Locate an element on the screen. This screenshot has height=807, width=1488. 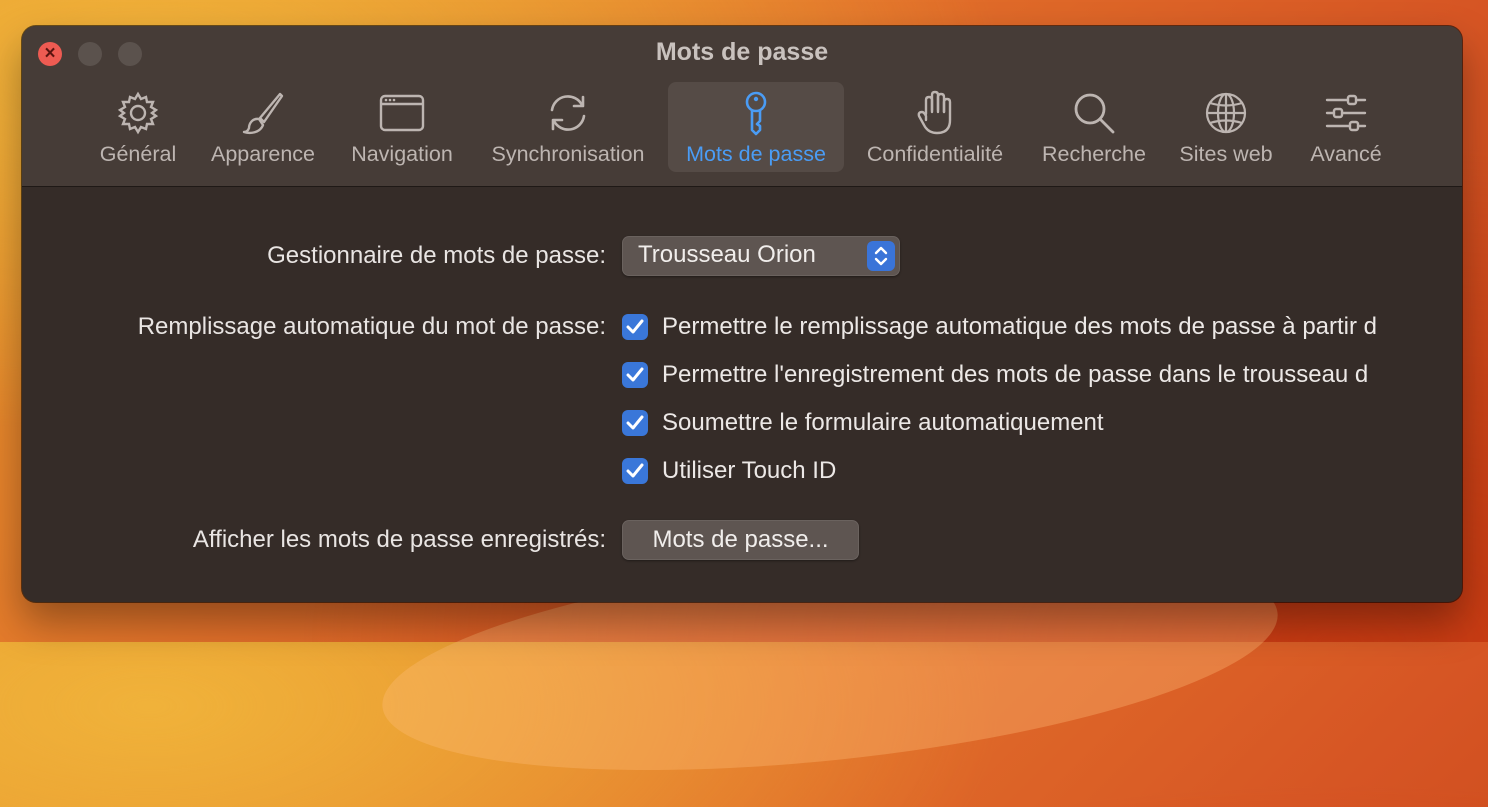
save-passwords-checkbox is located at coordinates (635, 375).